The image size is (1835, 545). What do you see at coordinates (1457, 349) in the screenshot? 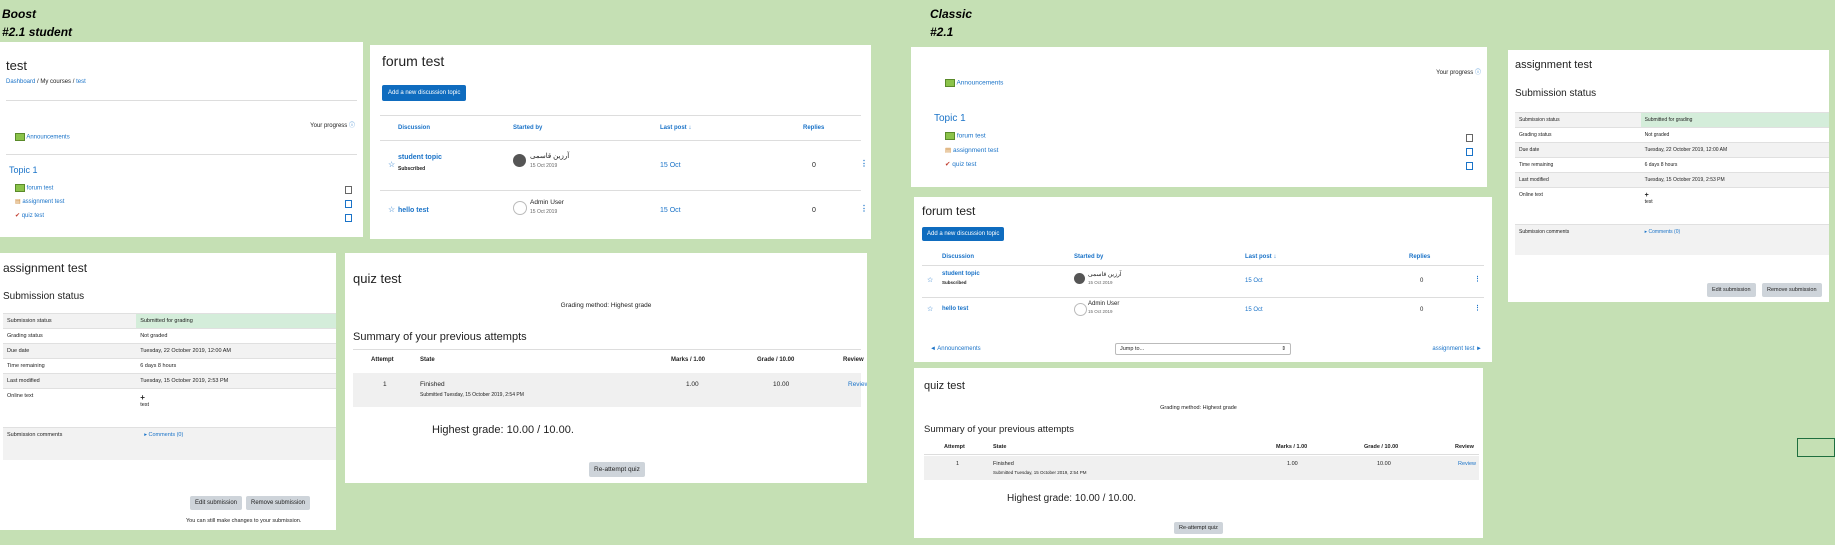
I see `next-activity-link: assignment test ►` at bounding box center [1457, 349].